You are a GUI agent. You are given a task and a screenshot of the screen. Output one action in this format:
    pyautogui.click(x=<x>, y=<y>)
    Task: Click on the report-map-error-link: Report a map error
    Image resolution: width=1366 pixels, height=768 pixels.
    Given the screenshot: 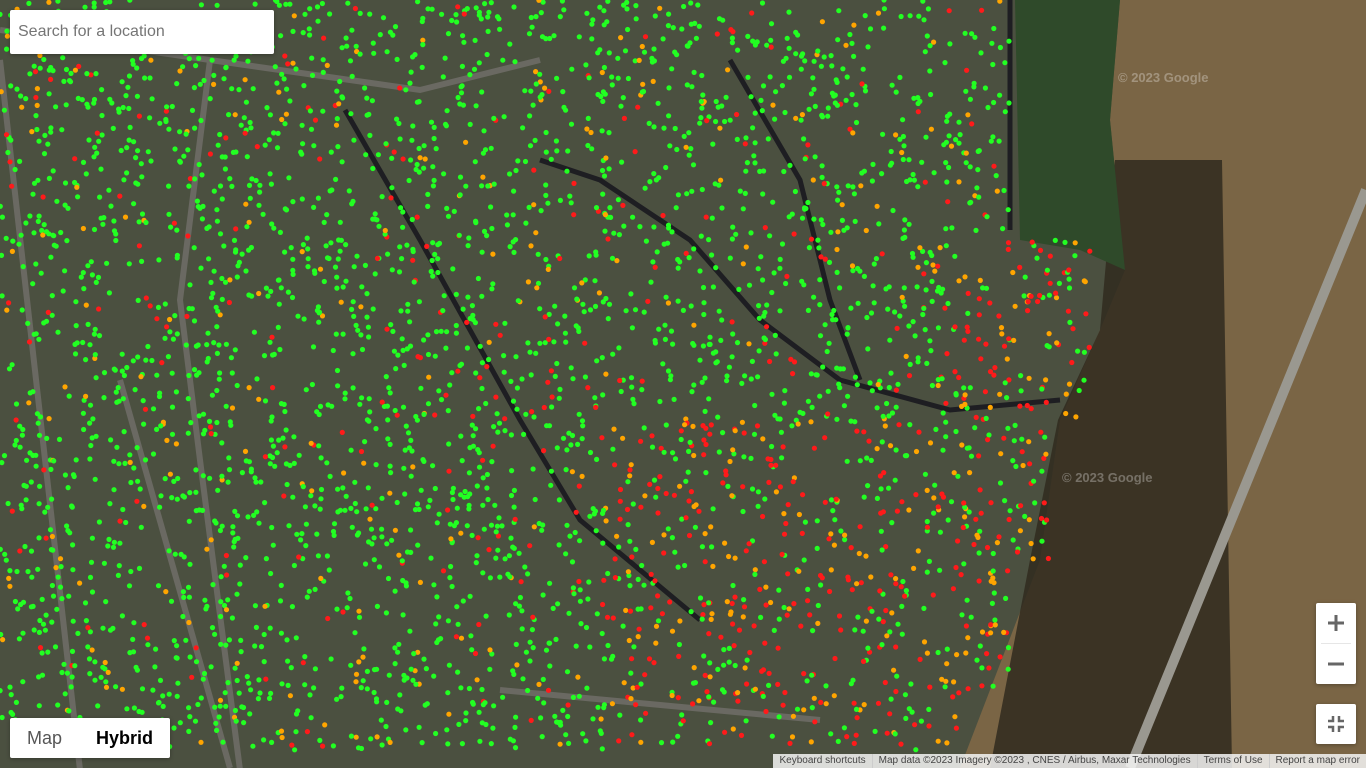 What is the action you would take?
    pyautogui.click(x=1317, y=761)
    